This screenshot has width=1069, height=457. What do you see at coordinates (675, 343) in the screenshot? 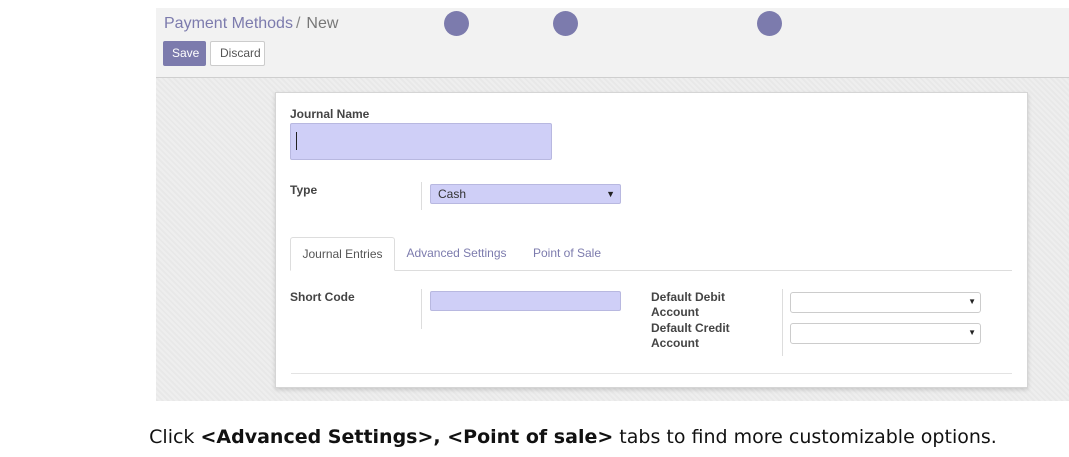
I see `default-credit-label-line2: Account` at bounding box center [675, 343].